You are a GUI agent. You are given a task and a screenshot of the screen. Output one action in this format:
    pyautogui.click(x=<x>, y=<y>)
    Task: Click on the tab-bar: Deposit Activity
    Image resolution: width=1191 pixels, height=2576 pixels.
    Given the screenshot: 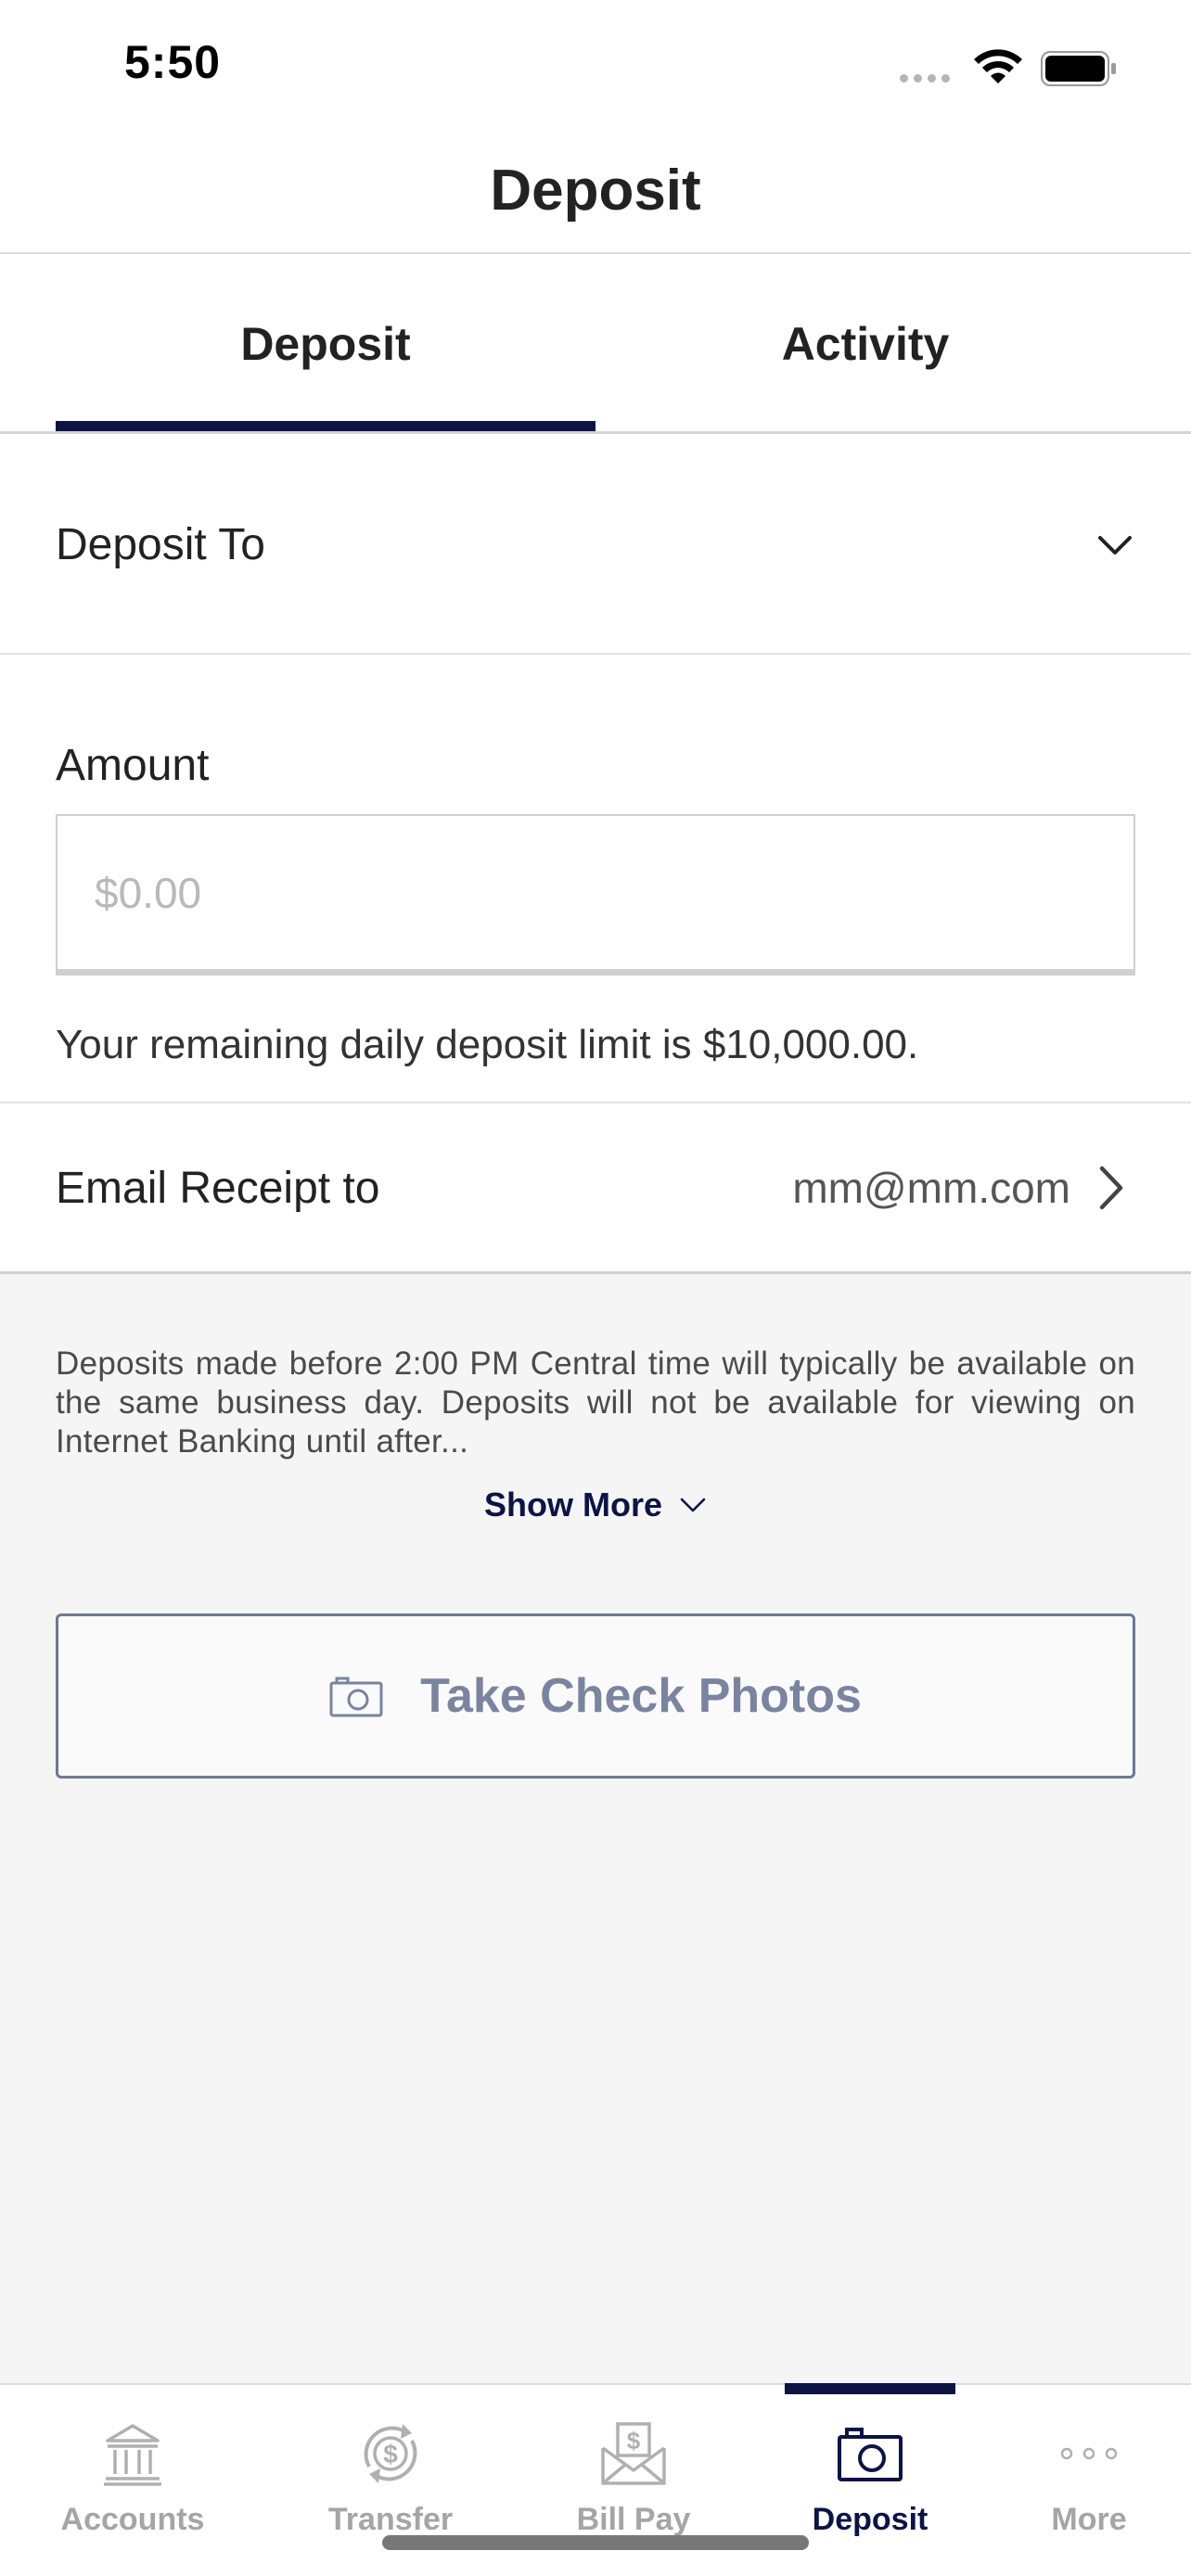 What is the action you would take?
    pyautogui.click(x=595, y=344)
    